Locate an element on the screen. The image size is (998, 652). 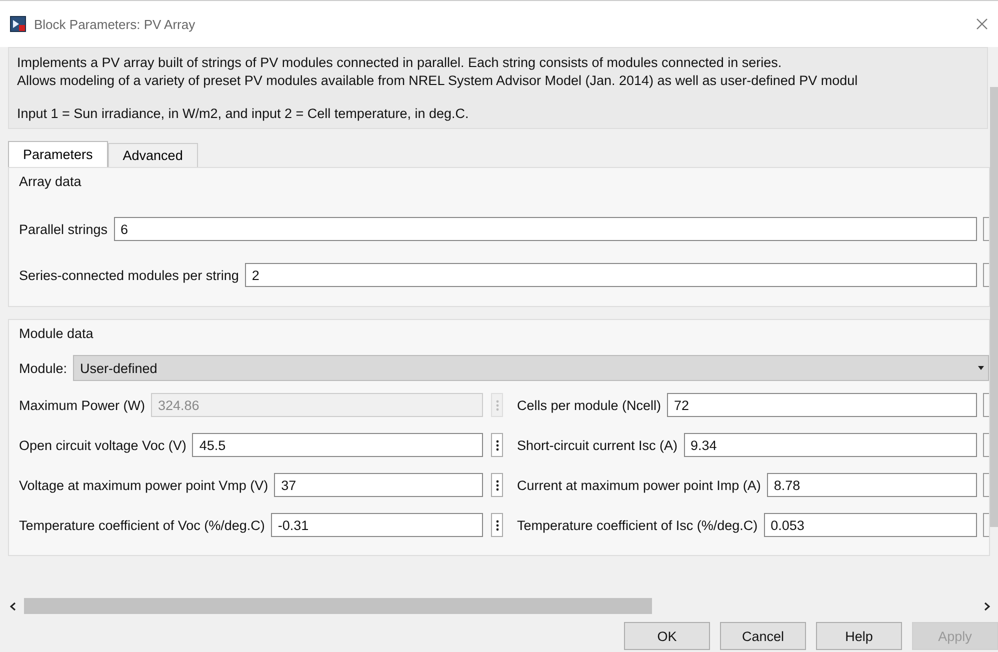
input-field: 2 is located at coordinates (610, 275).